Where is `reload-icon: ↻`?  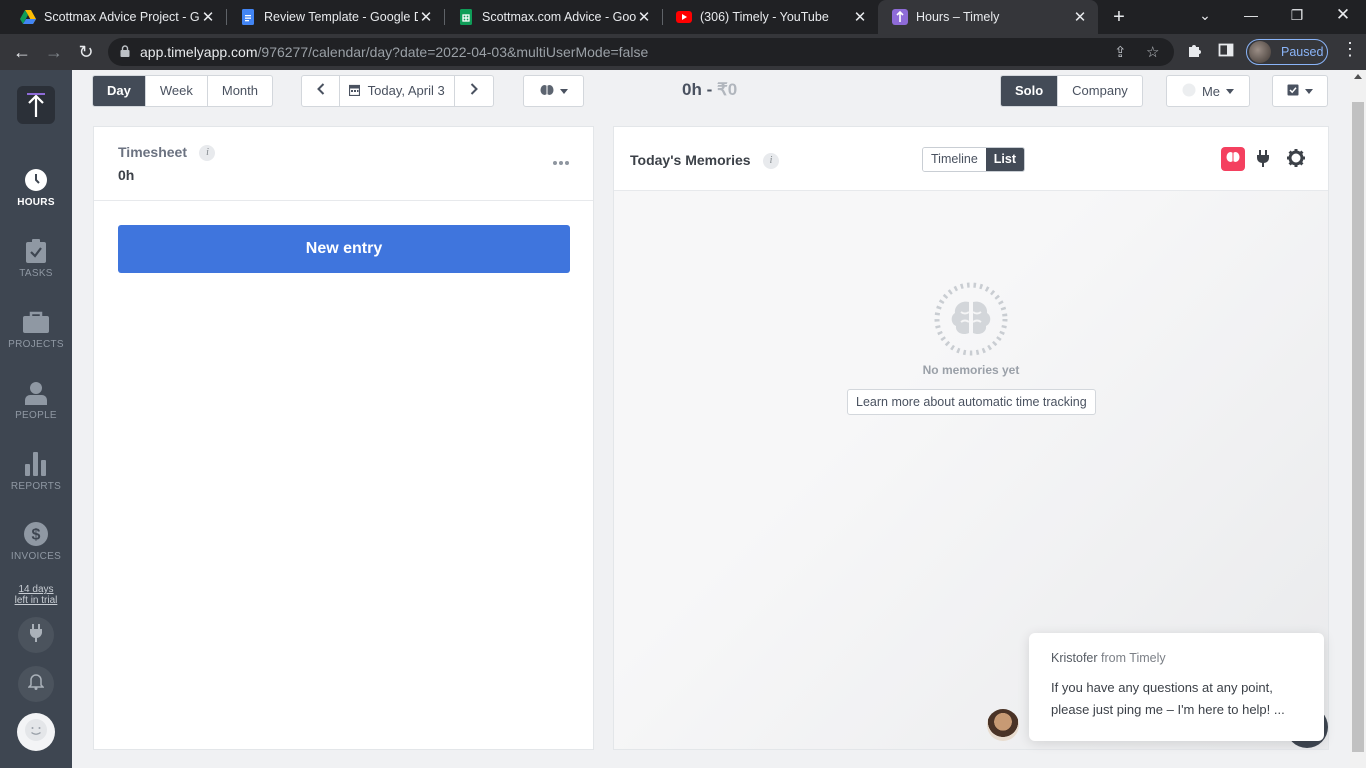 reload-icon: ↻ is located at coordinates (86, 52).